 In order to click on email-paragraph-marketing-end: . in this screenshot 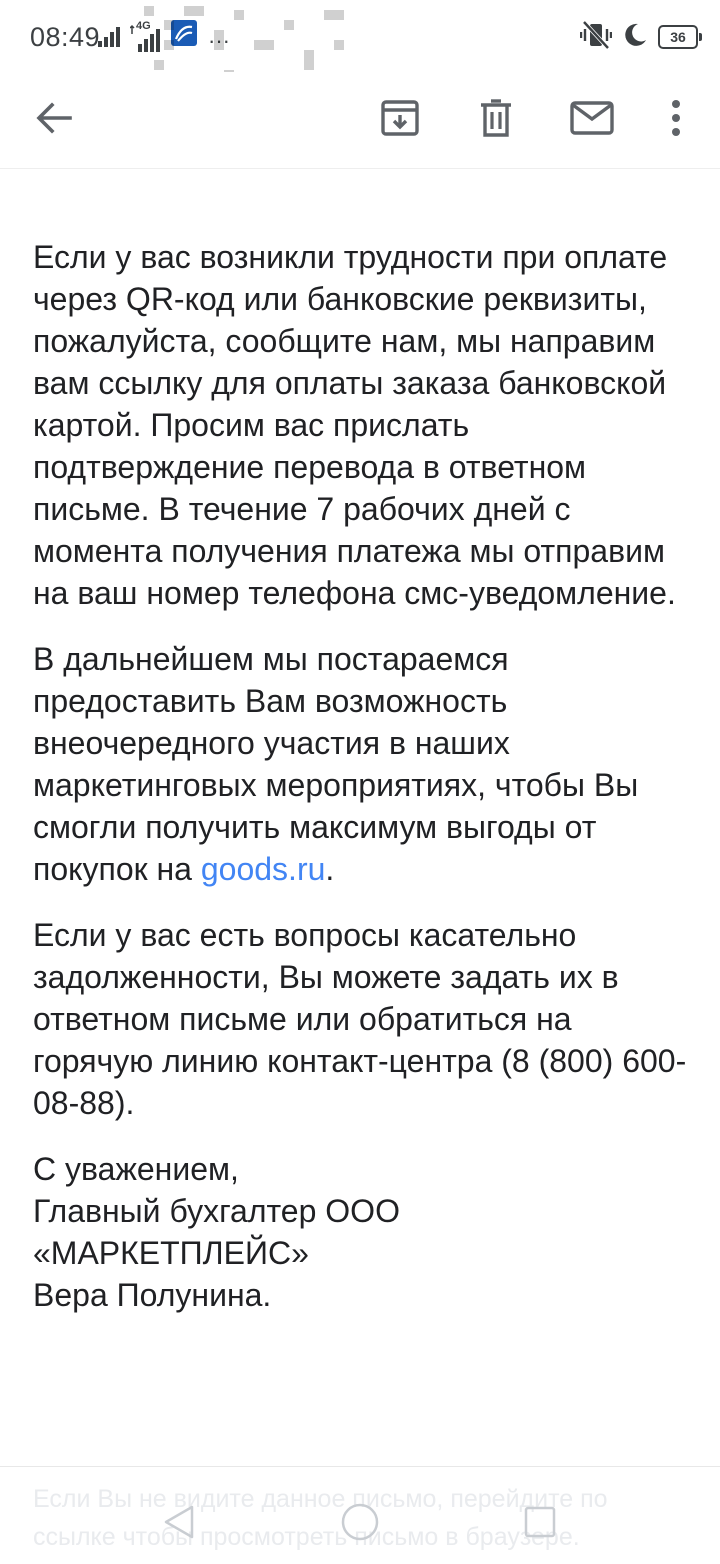, I will do `click(330, 869)`.